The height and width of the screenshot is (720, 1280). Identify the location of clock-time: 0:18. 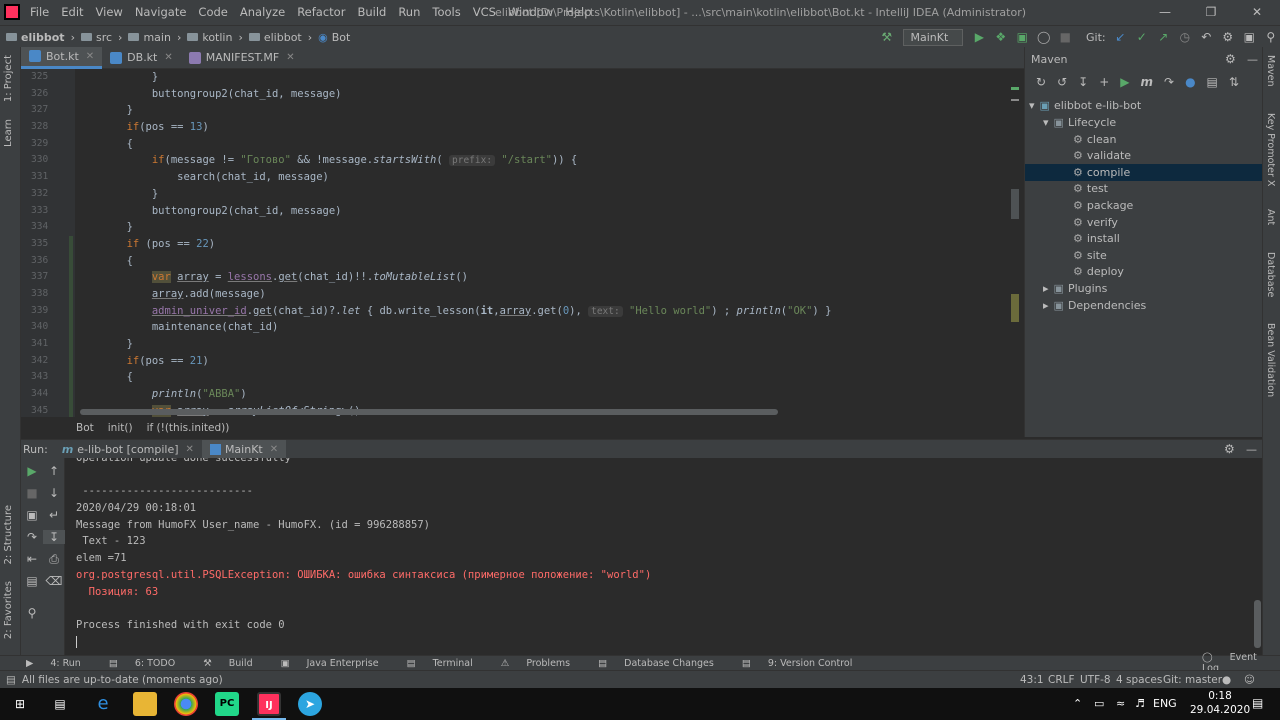
(1220, 696).